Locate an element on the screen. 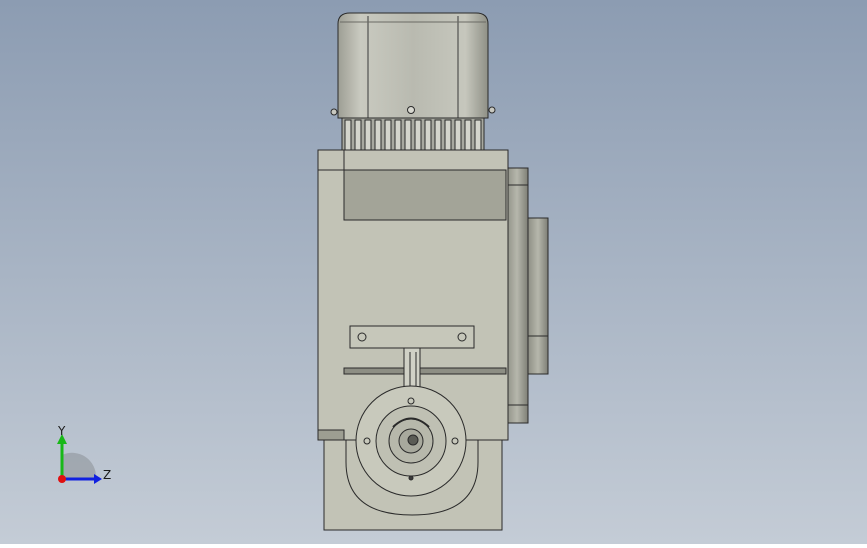 This screenshot has width=867, height=548. motor-housing is located at coordinates (413, 65).